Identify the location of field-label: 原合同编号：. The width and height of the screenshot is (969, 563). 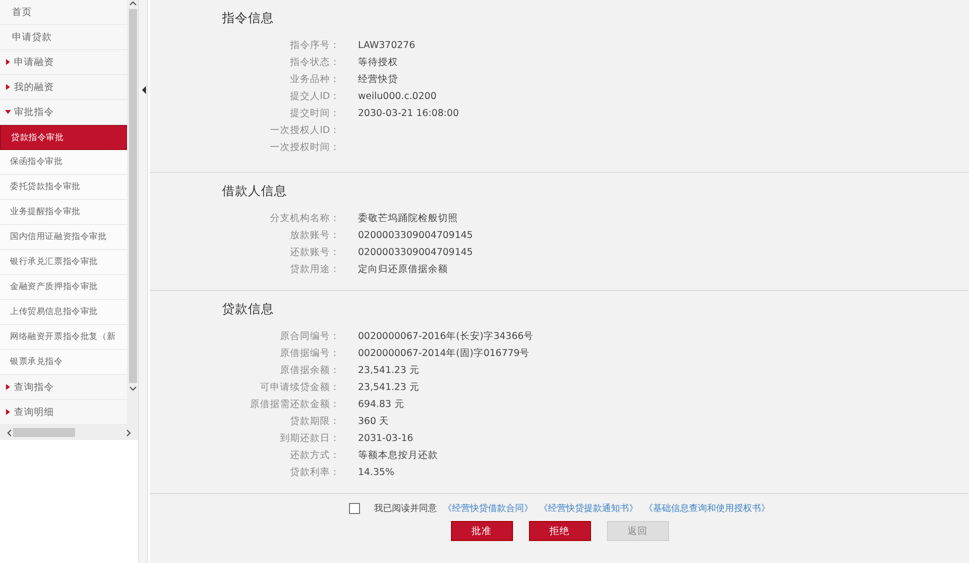
(309, 336).